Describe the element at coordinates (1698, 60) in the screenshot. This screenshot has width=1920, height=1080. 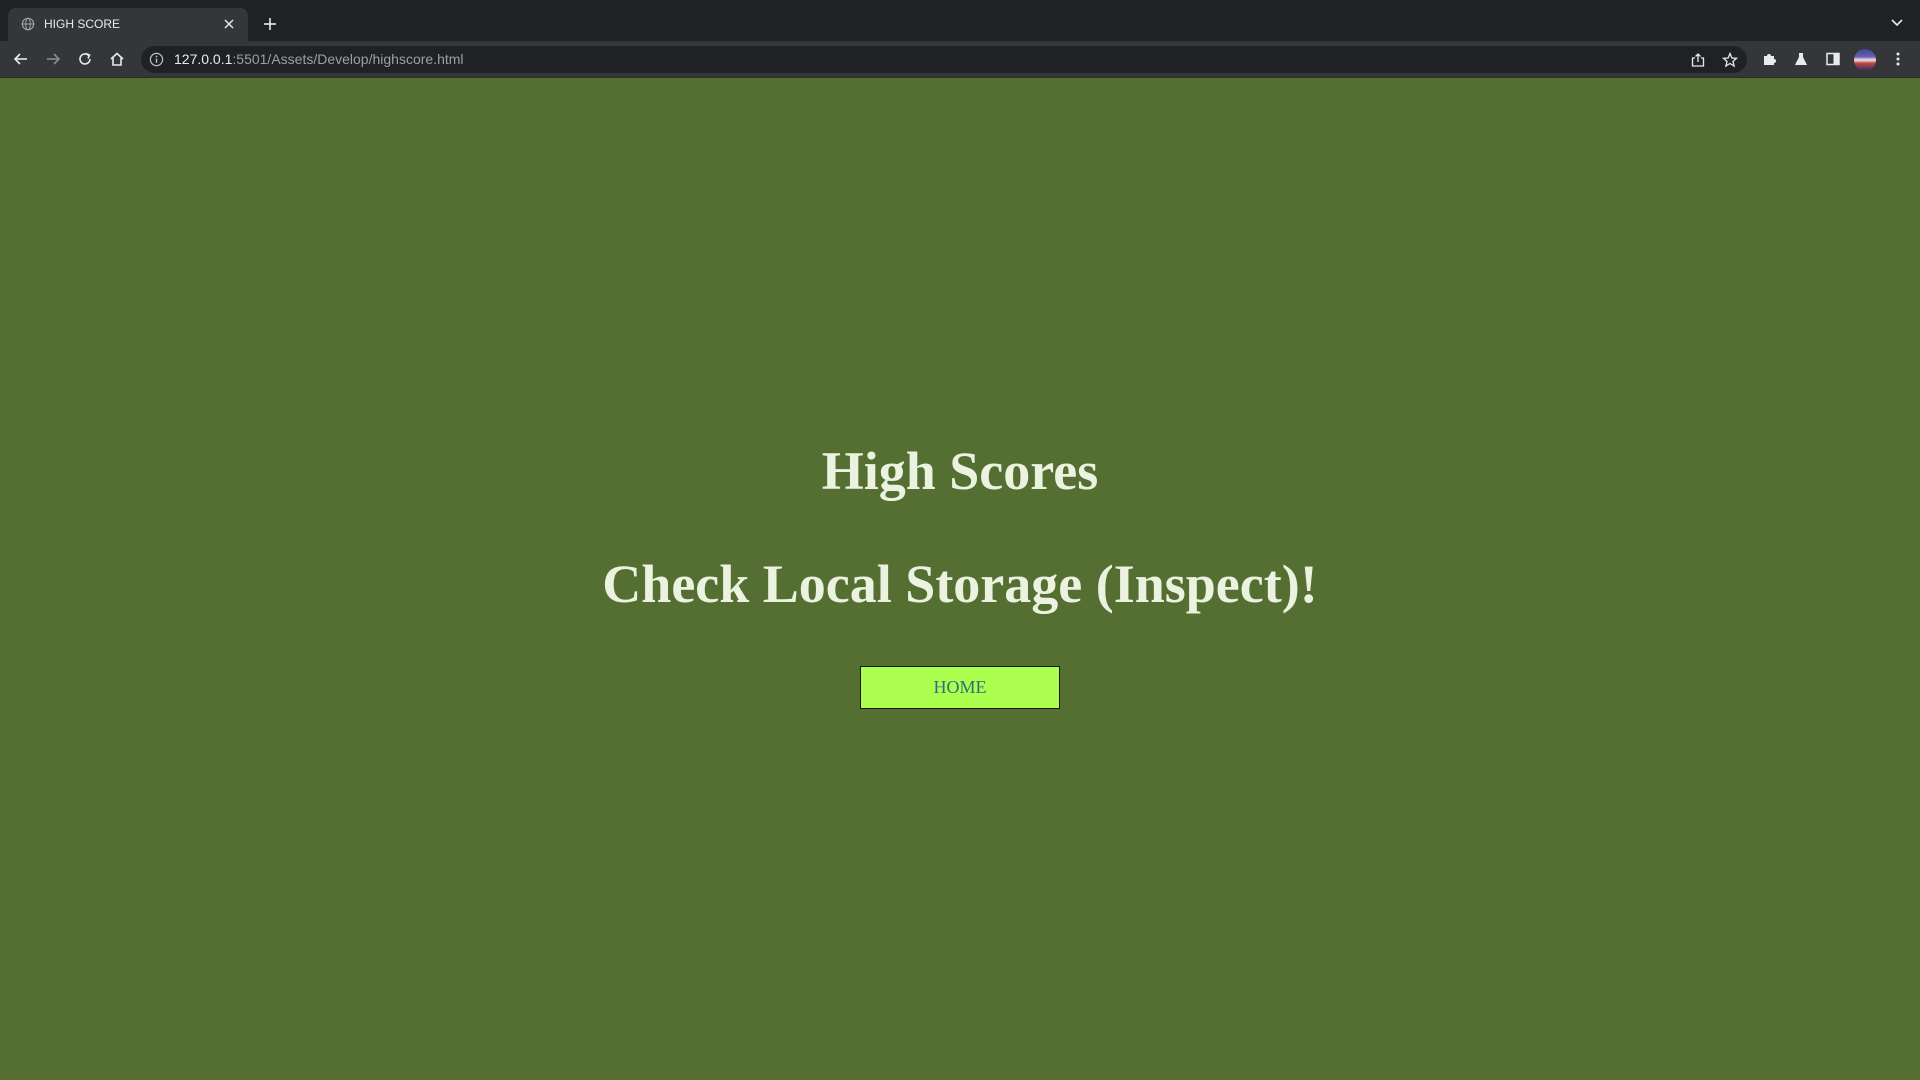
I see `share-icon` at that location.